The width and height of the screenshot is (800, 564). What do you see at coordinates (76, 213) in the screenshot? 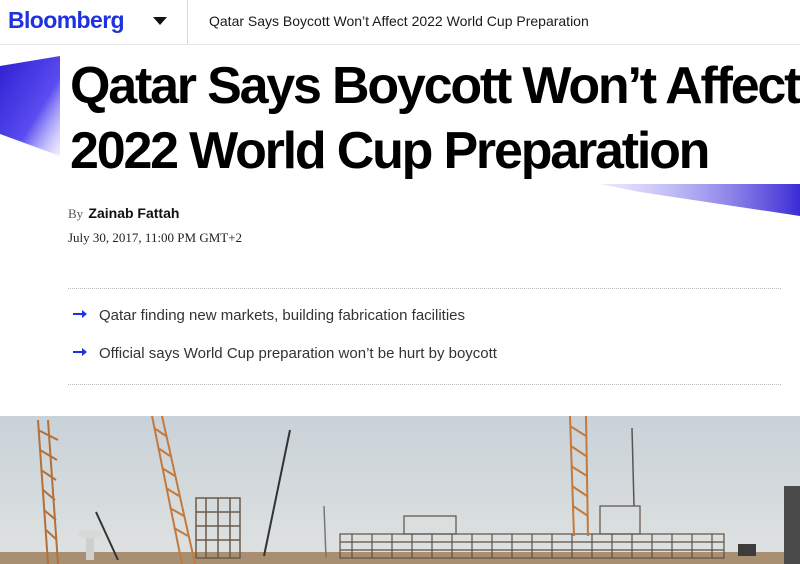
I see `byline-prefix: By` at bounding box center [76, 213].